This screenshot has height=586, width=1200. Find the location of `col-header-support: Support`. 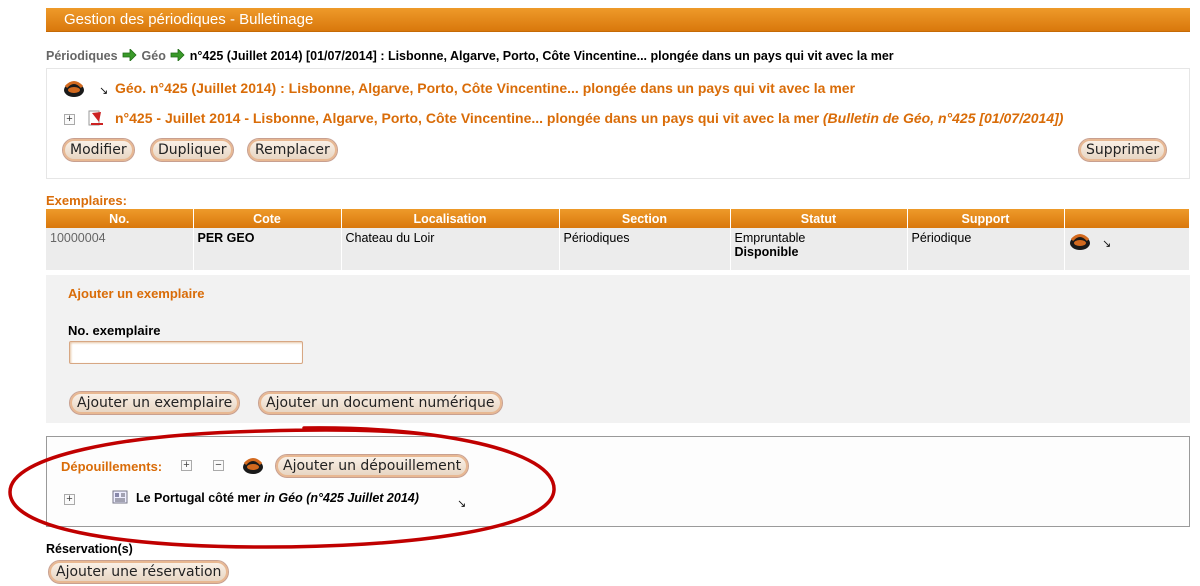

col-header-support: Support is located at coordinates (986, 218).